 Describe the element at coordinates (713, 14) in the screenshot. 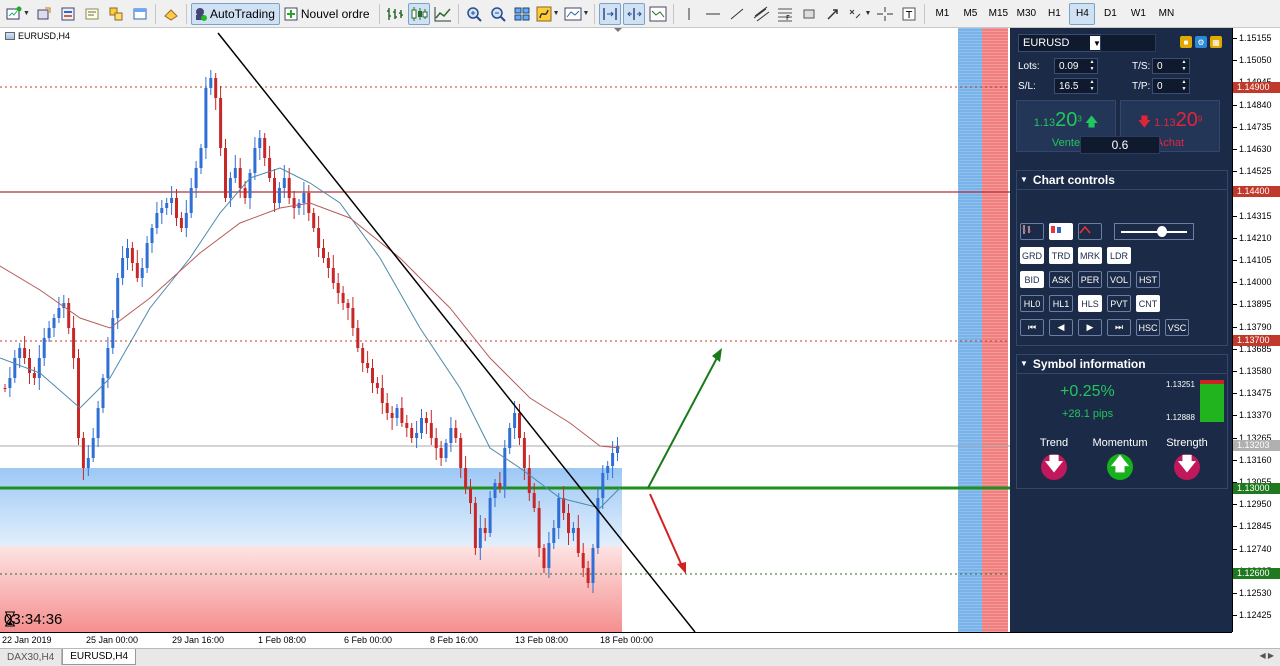

I see `horizontal-line-button` at that location.